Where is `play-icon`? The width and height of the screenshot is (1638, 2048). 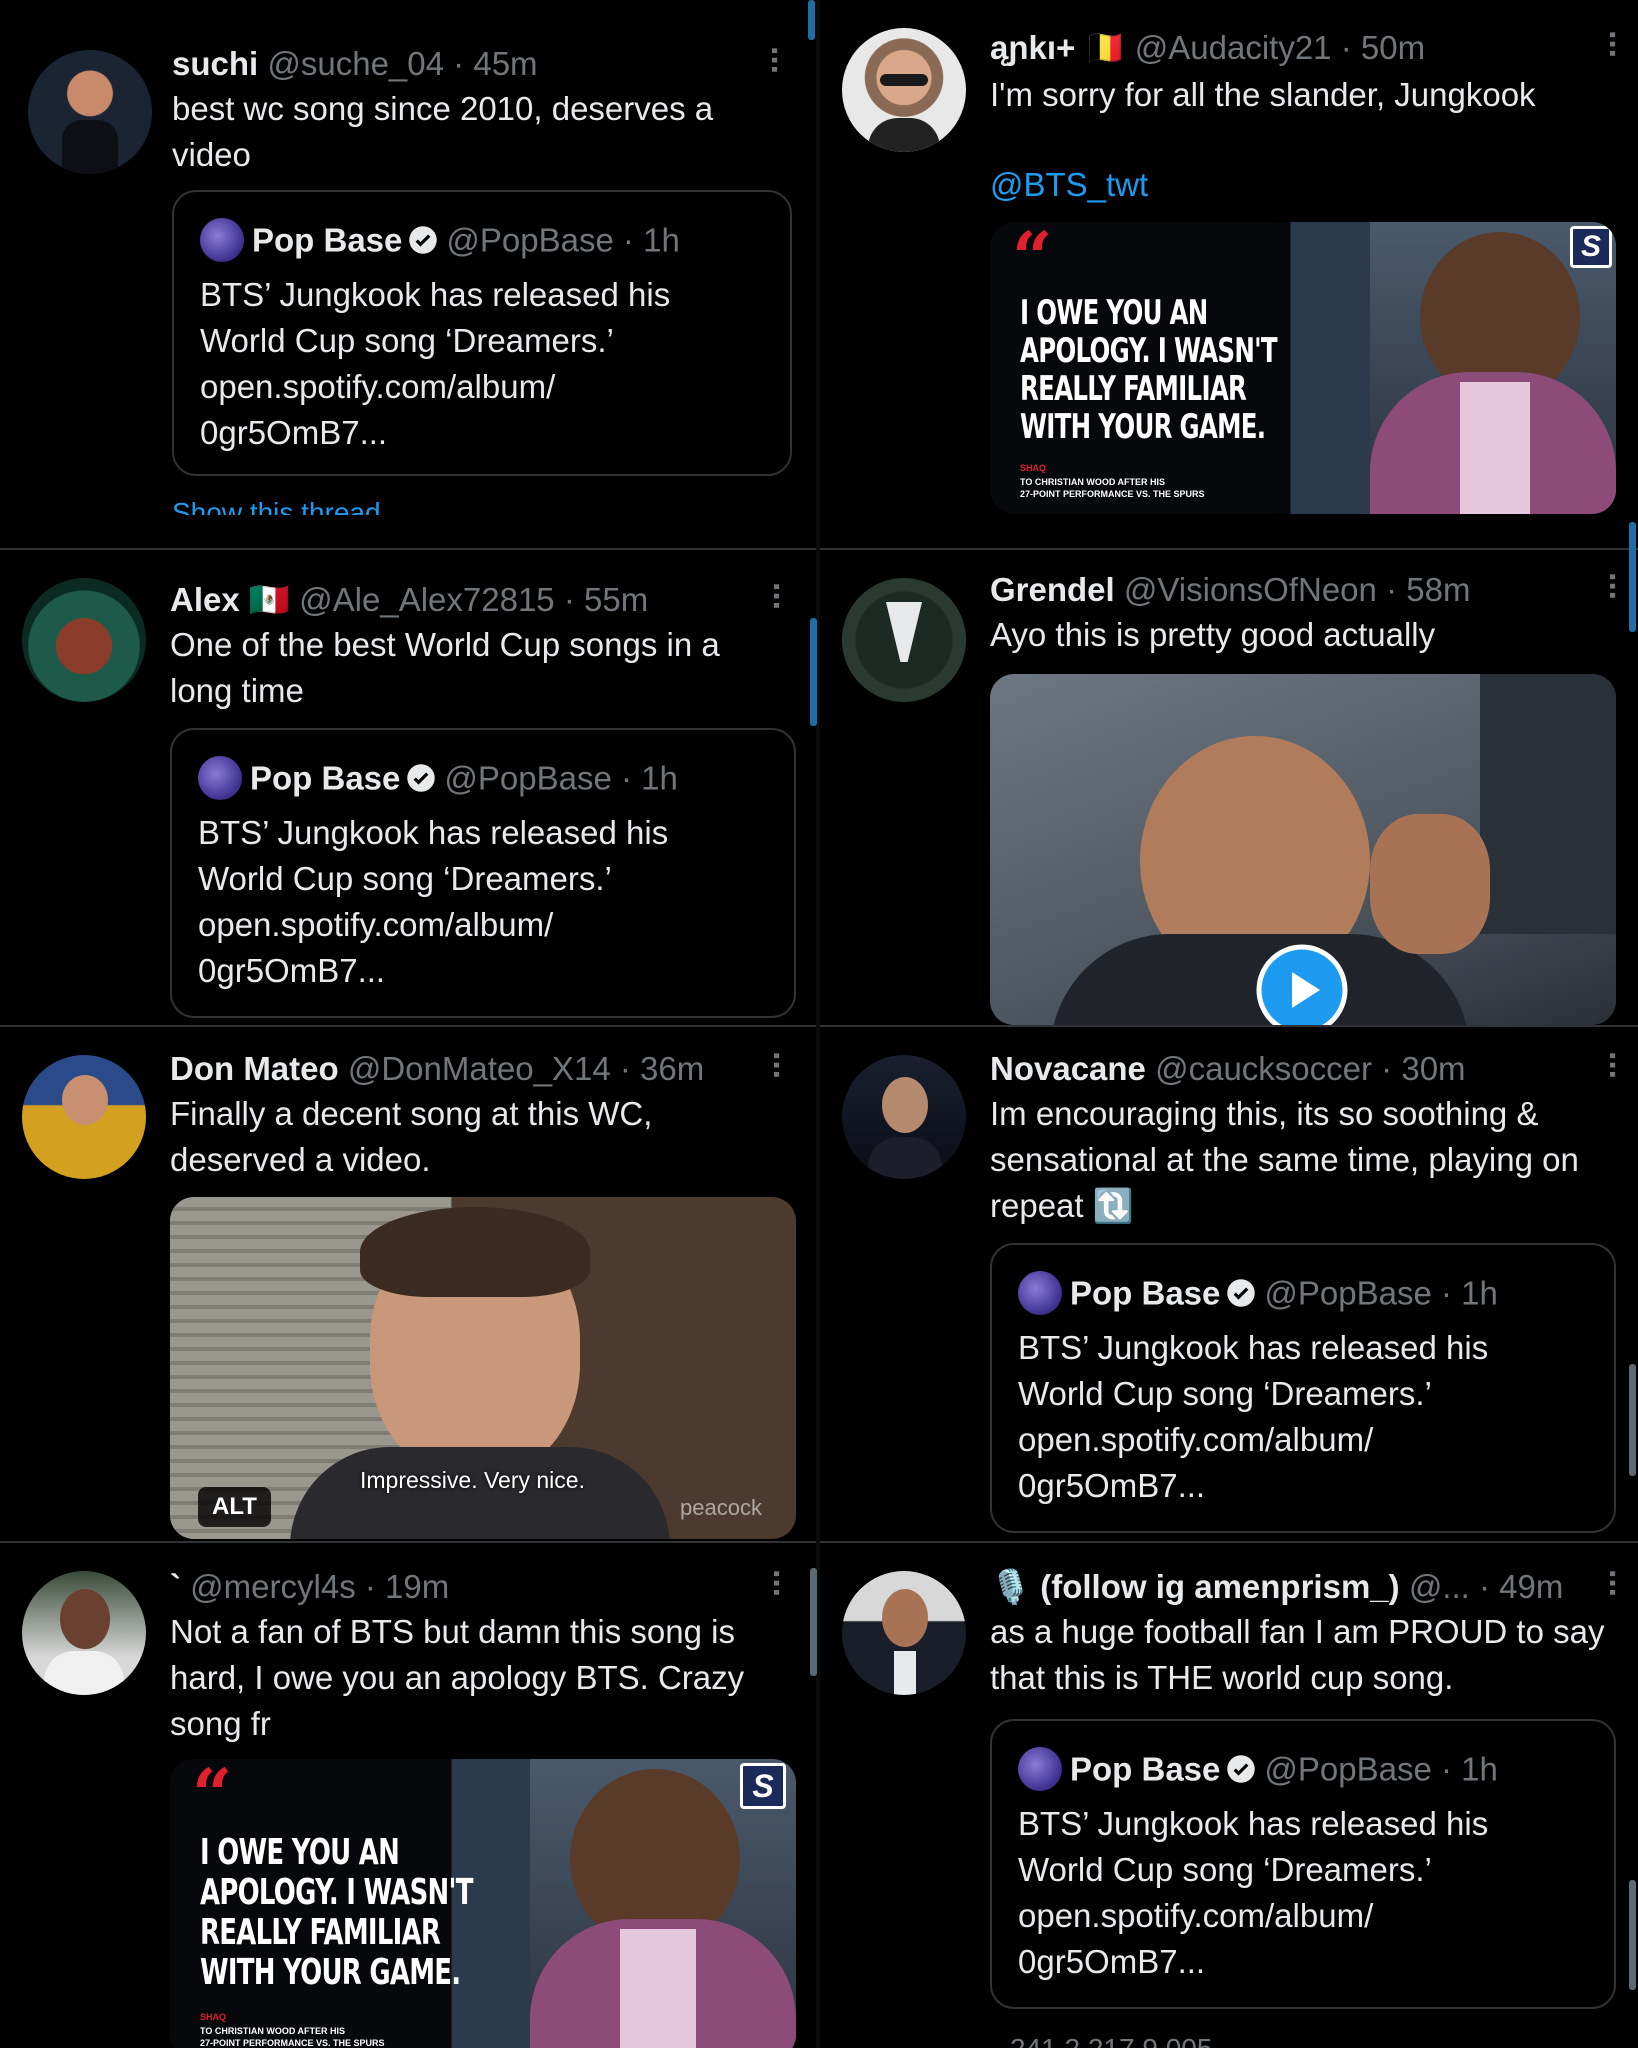
play-icon is located at coordinates (1302, 984).